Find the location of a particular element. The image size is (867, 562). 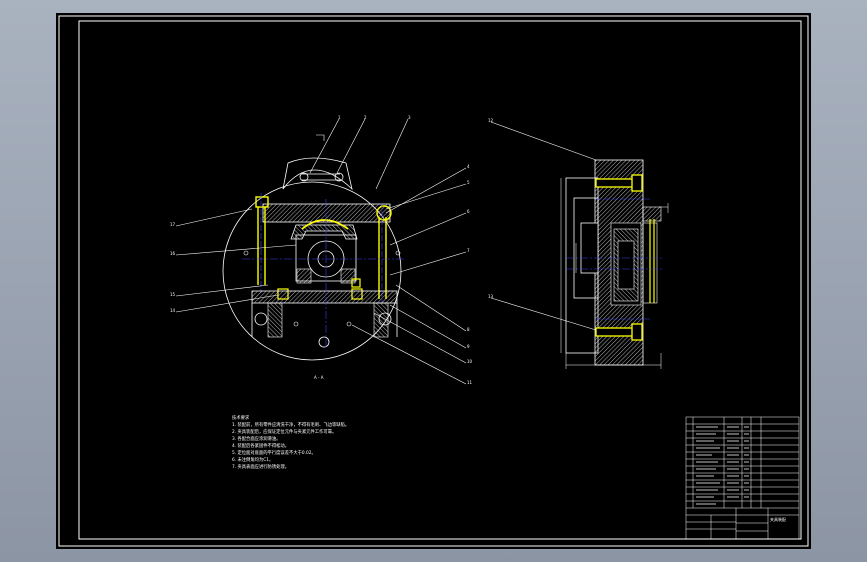

svg-text: 15 is located at coordinates (173, 294).